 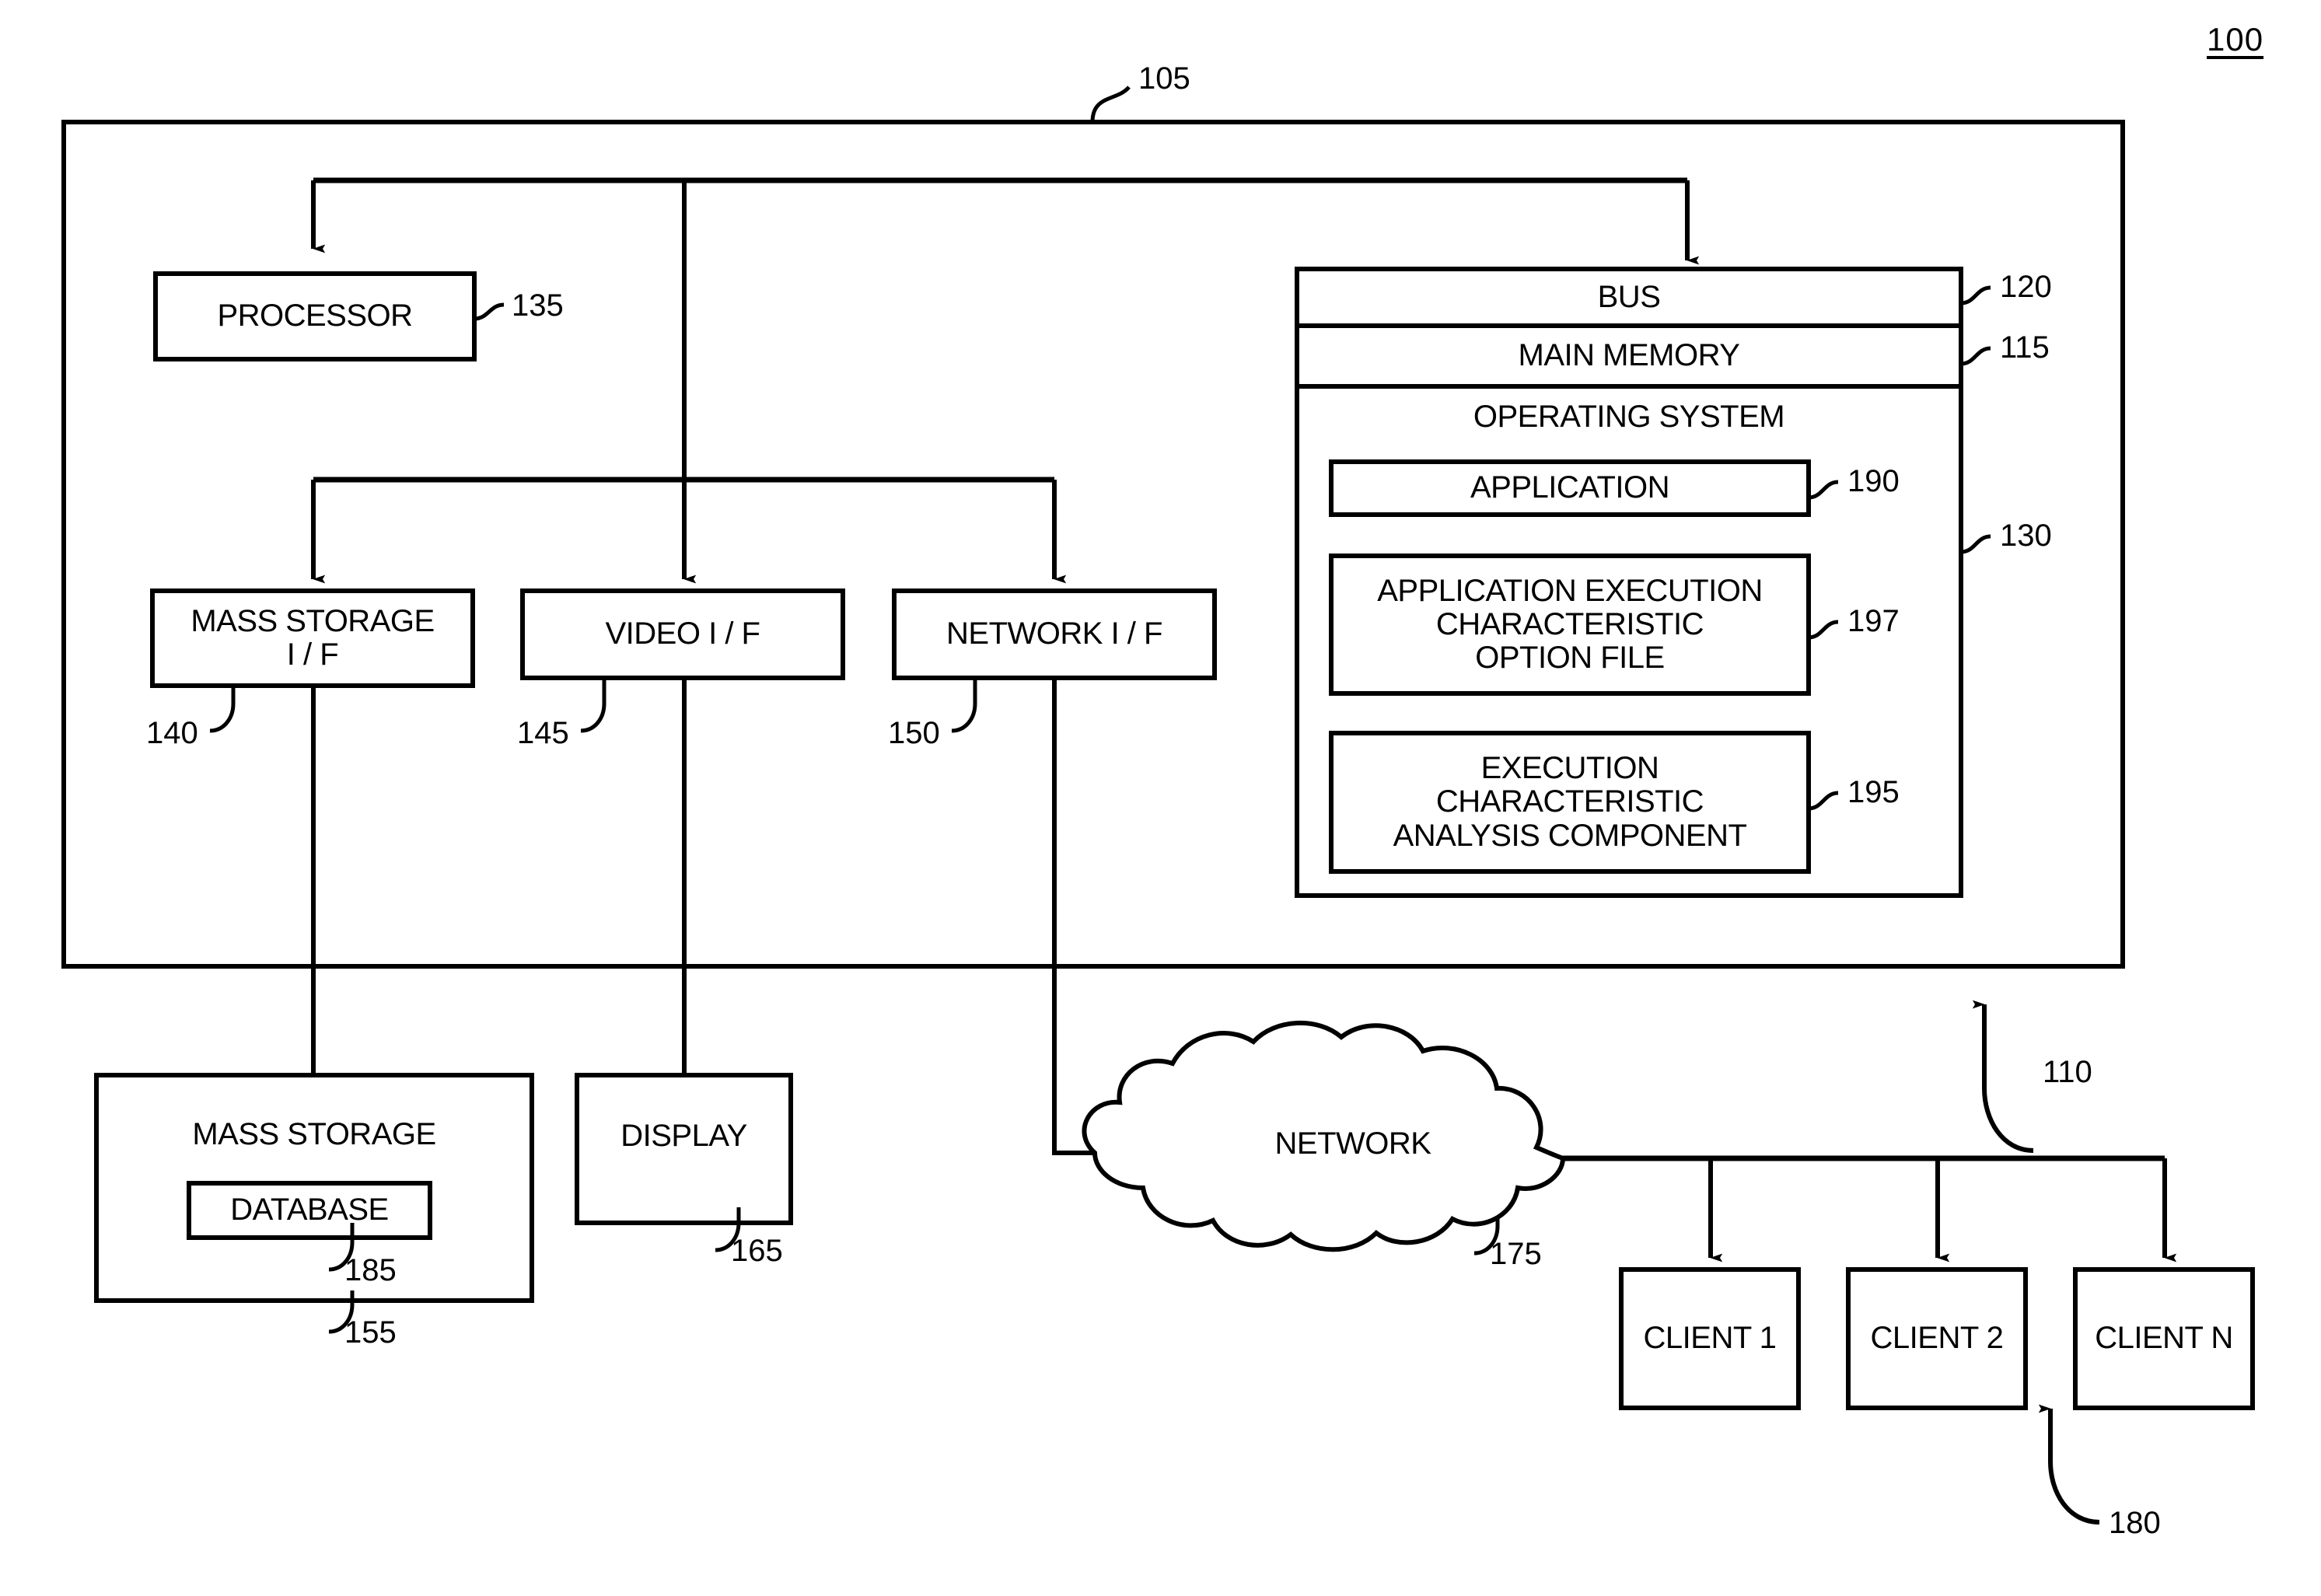 I want to click on figure-number: 100, so click(x=2235, y=39).